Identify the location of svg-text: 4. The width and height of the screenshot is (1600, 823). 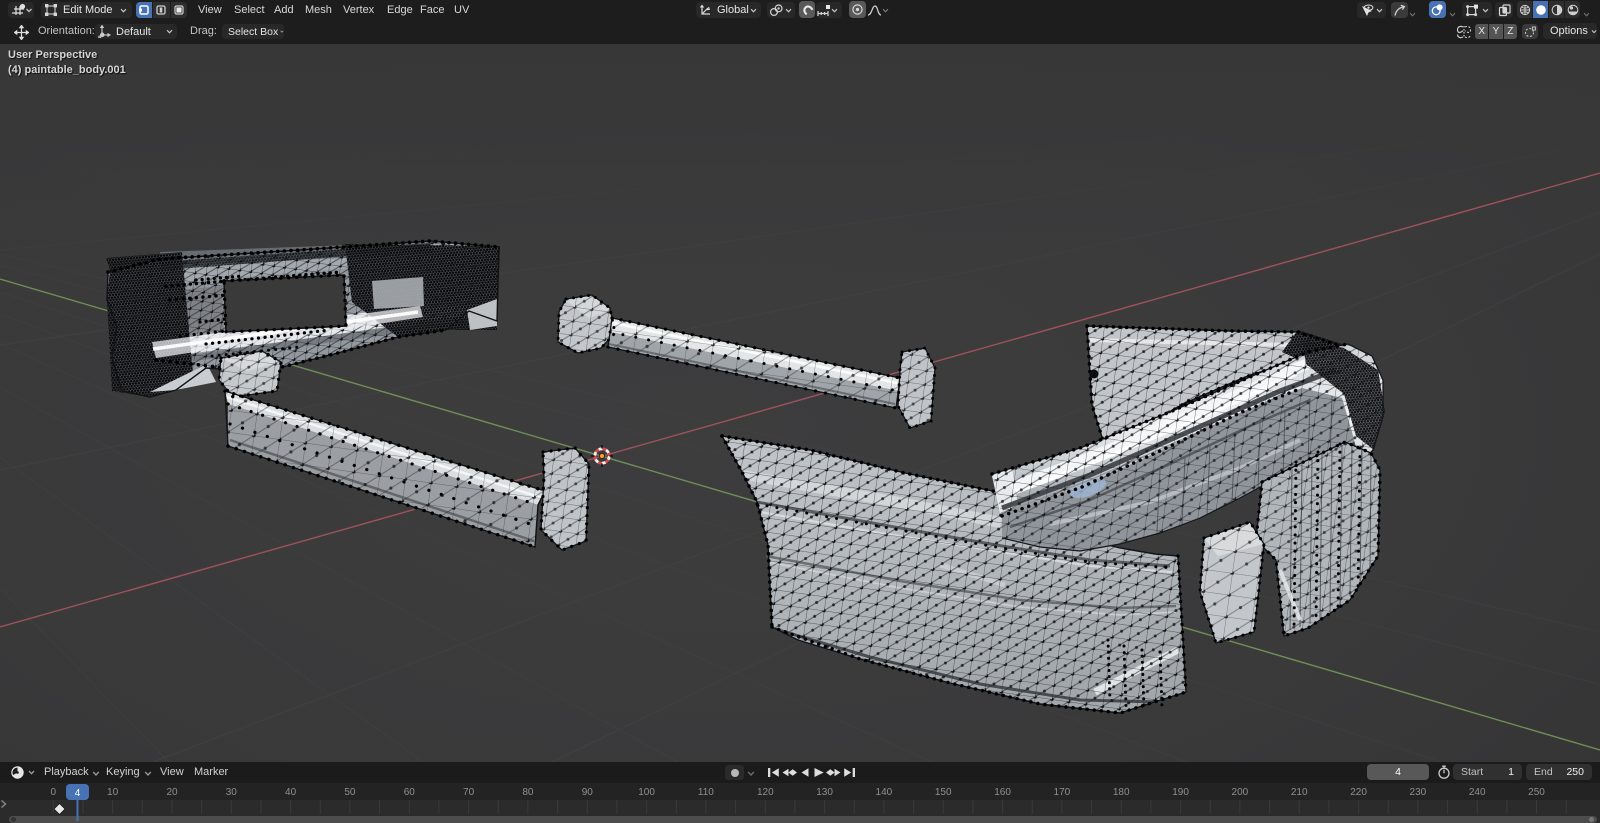
(78, 793).